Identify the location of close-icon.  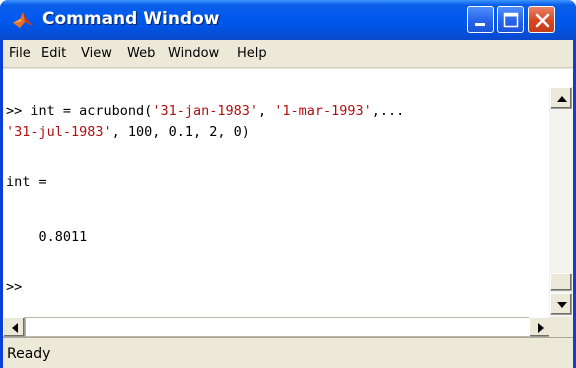
(542, 20).